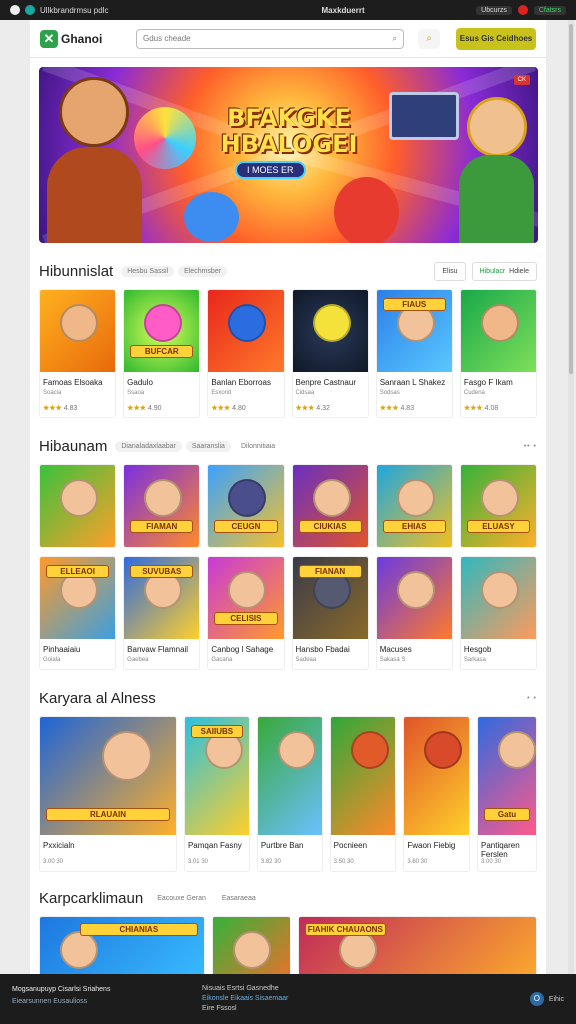  What do you see at coordinates (15, 10) in the screenshot?
I see `app-icon` at bounding box center [15, 10].